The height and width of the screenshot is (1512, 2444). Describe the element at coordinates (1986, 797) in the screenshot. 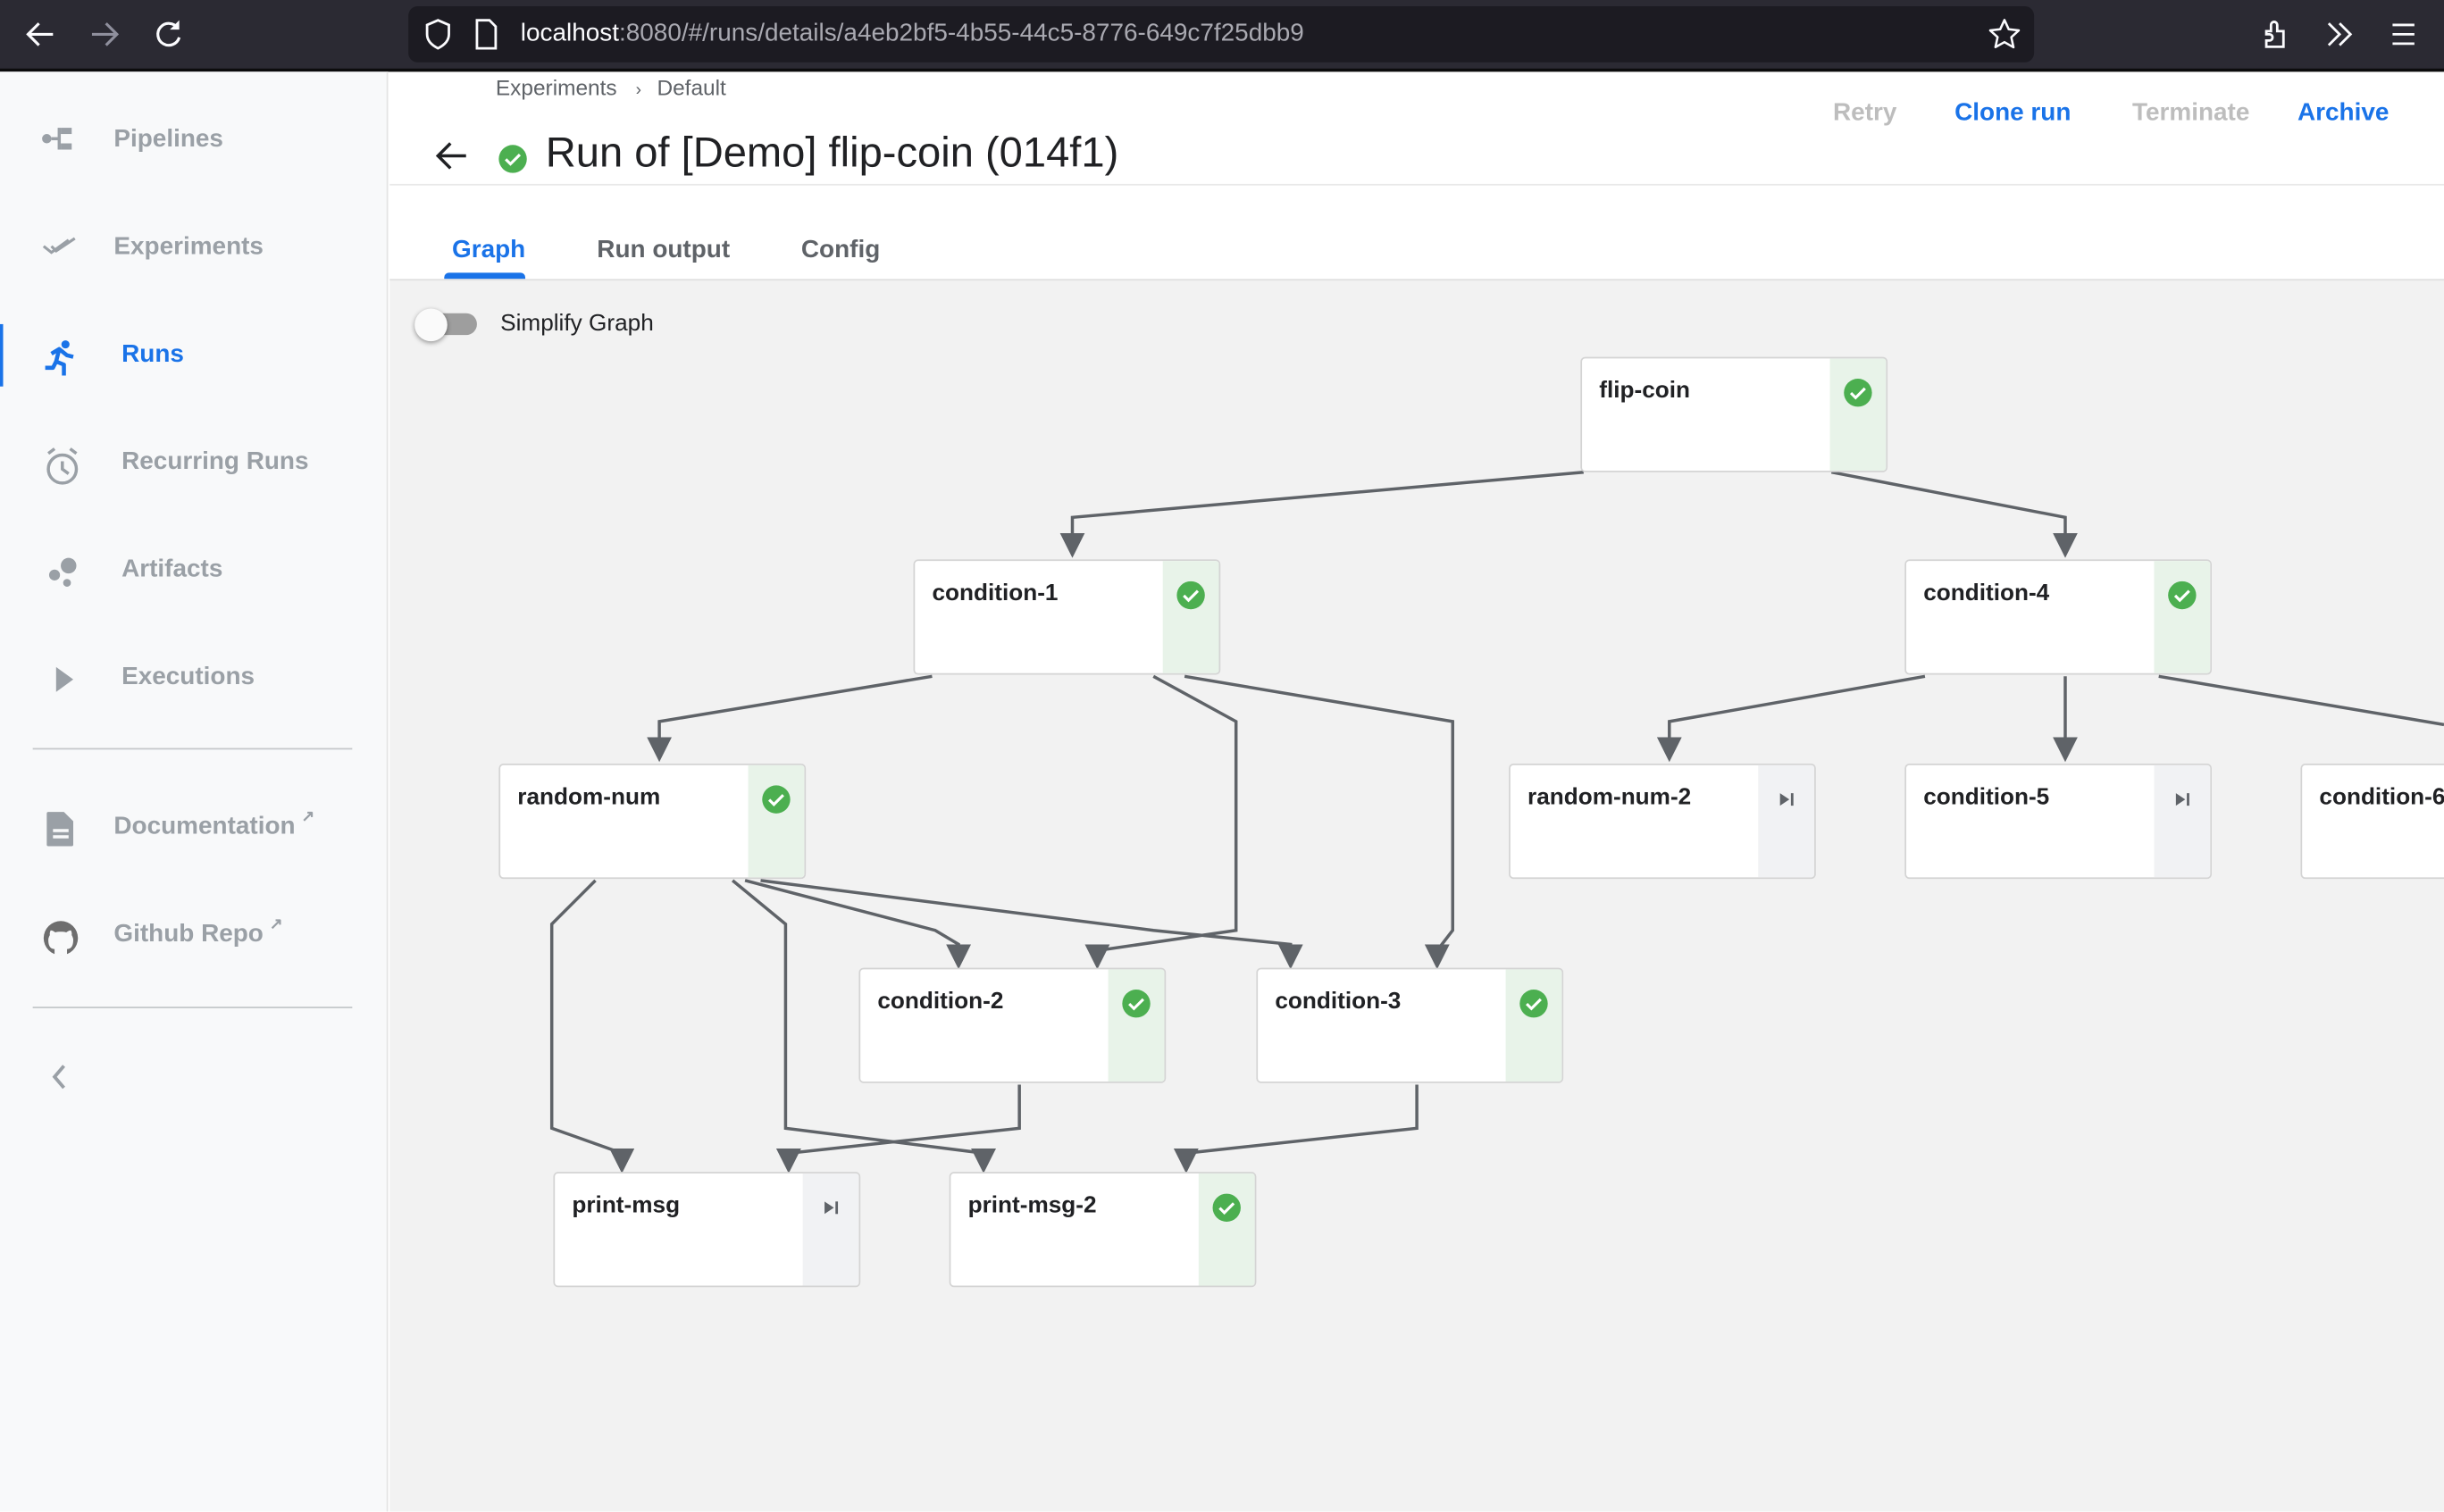

I see `node-label: condition-5` at that location.